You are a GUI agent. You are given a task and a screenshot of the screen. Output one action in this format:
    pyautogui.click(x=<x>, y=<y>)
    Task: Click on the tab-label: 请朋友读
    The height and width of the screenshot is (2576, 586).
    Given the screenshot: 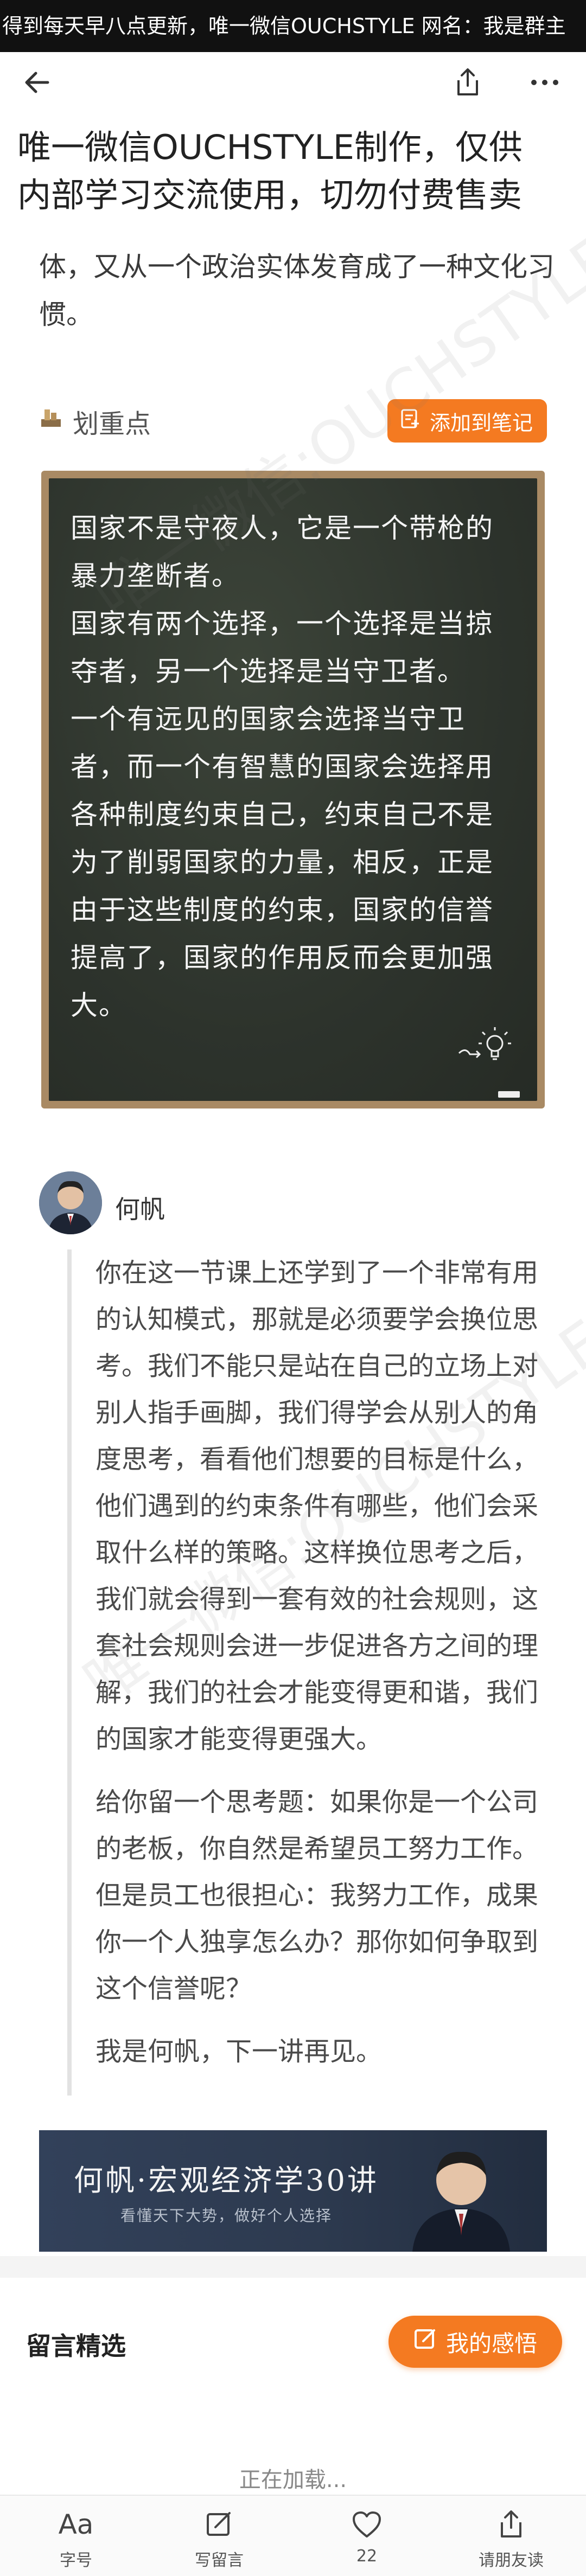 What is the action you would take?
    pyautogui.click(x=512, y=2560)
    